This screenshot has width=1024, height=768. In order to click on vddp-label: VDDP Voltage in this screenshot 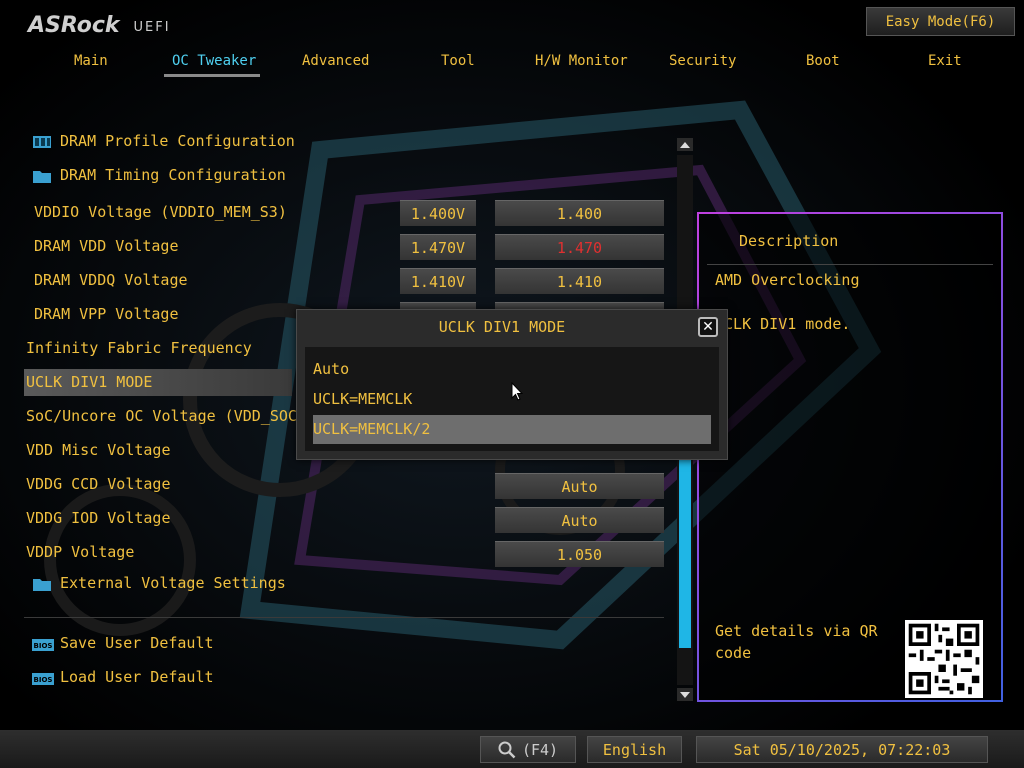, I will do `click(80, 552)`.